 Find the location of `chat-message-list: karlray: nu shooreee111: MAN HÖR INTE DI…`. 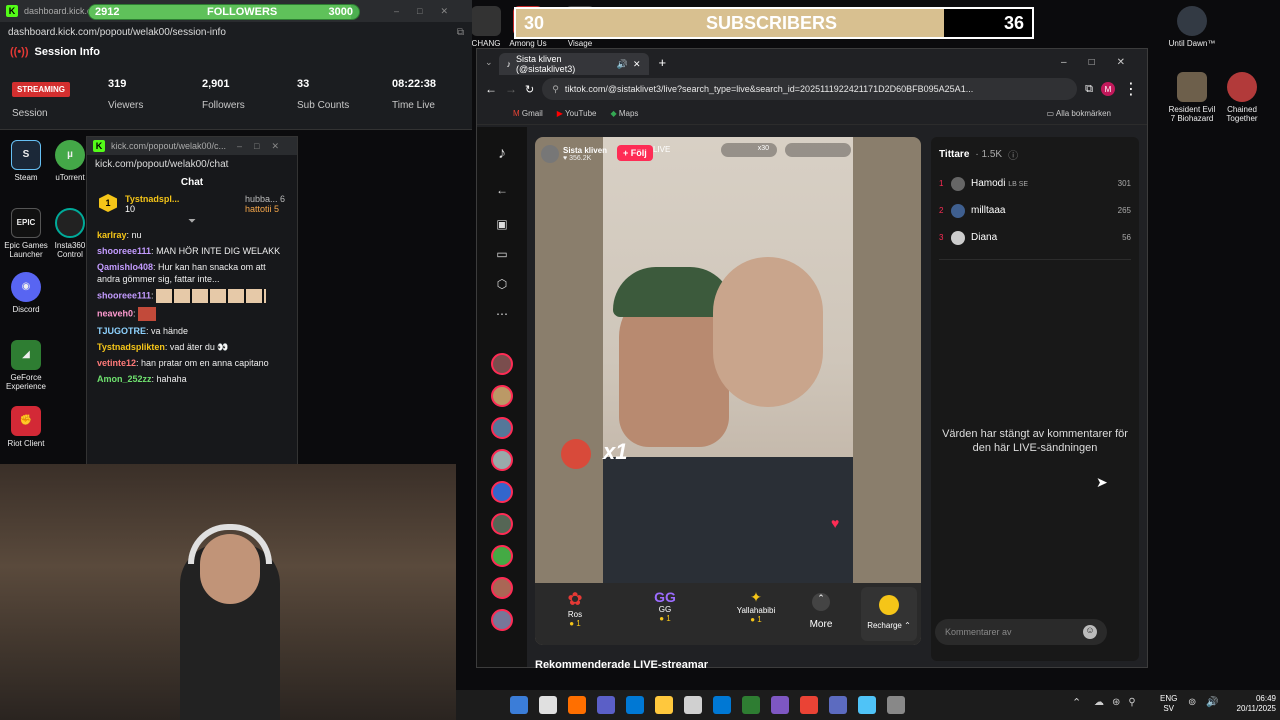

chat-message-list: karlray: nu shooreee111: MAN HÖR INTE DI… is located at coordinates (192, 307).